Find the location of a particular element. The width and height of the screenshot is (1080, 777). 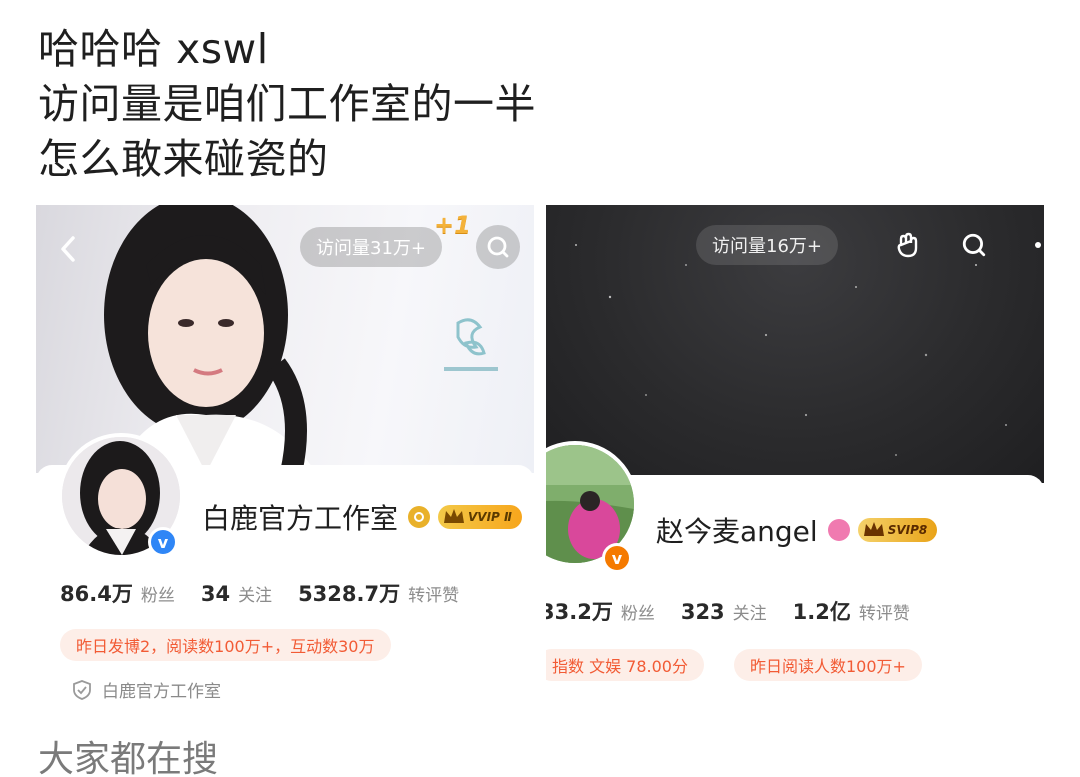

name-row: 赵今麦angel SVIP8 is located at coordinates (797, 530).